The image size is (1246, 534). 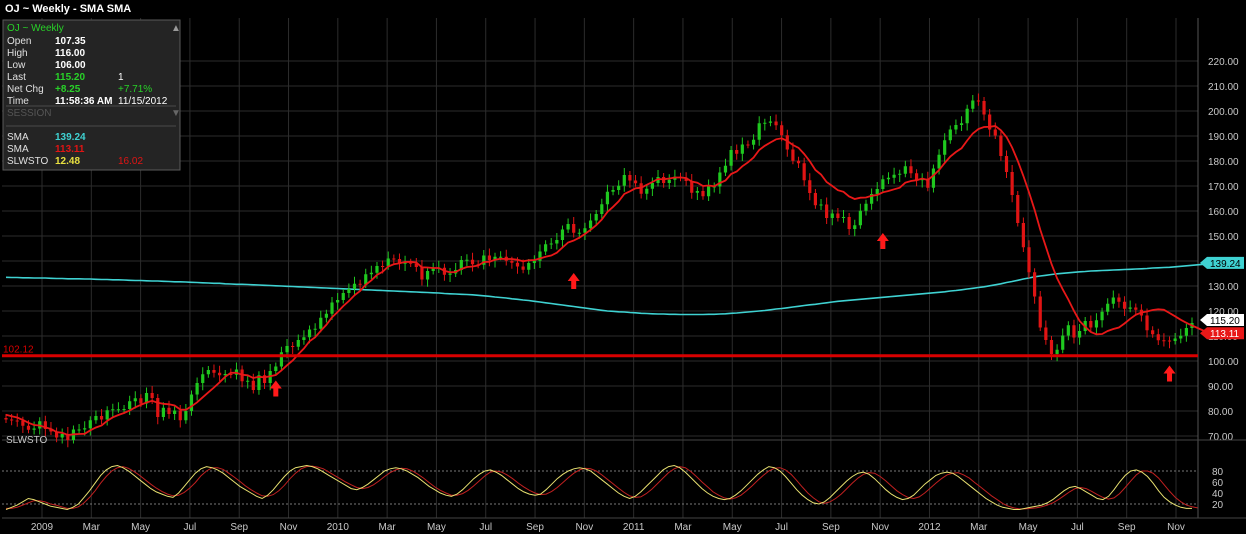 I want to click on price-tick-label: 170.00, so click(x=1223, y=187).